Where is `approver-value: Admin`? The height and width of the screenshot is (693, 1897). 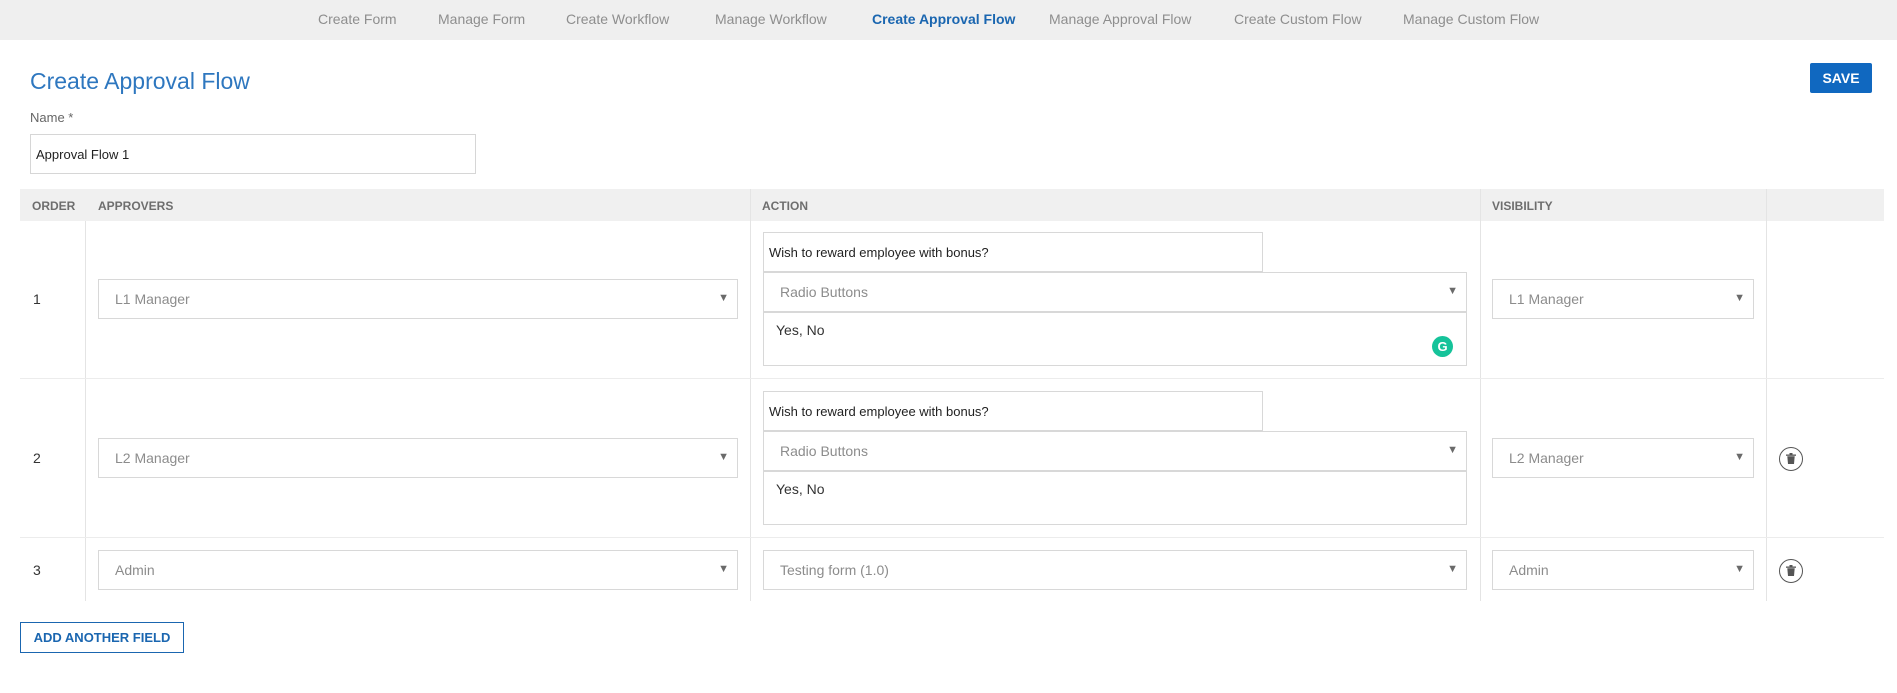 approver-value: Admin is located at coordinates (135, 570).